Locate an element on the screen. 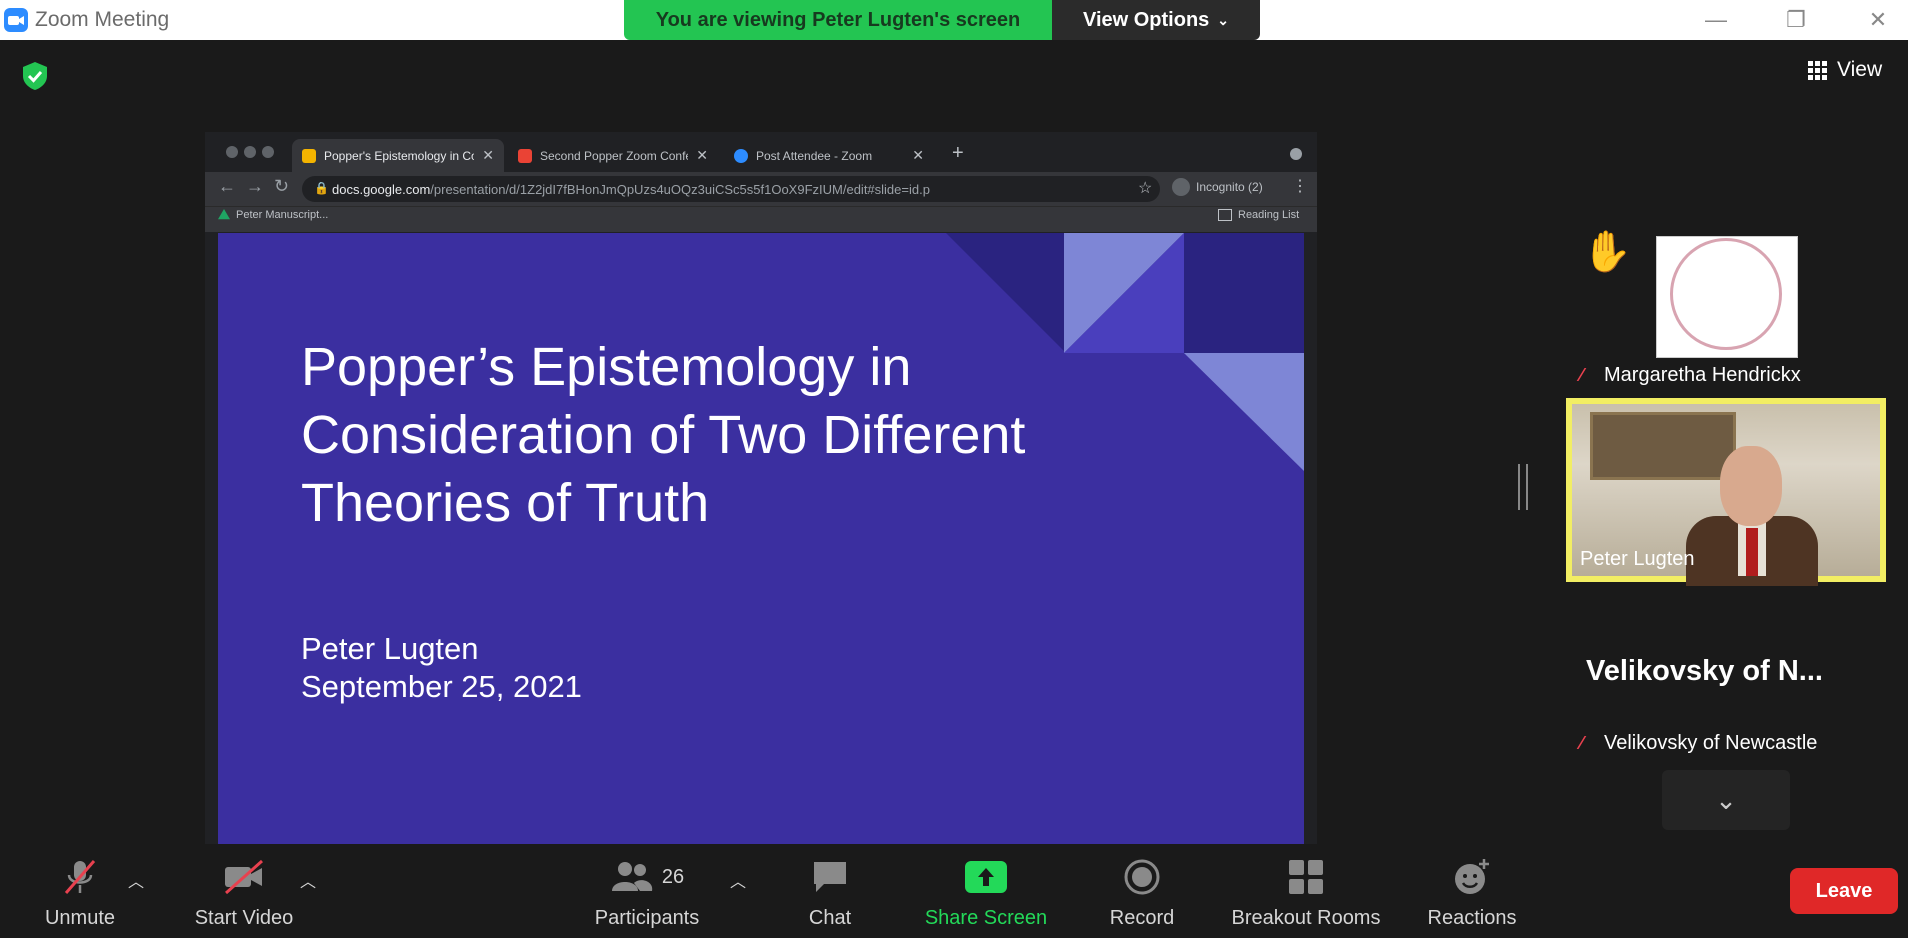  zoom-icon is located at coordinates (741, 155).